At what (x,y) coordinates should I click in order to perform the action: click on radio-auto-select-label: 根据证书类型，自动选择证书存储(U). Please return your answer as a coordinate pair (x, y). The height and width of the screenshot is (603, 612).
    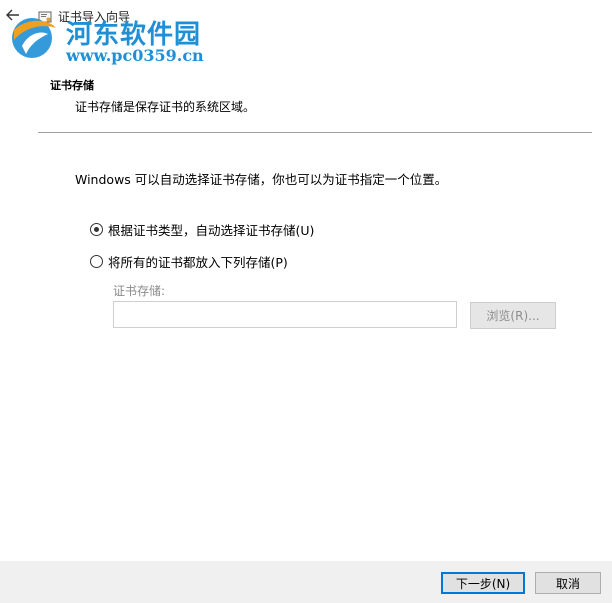
    Looking at the image, I should click on (211, 230).